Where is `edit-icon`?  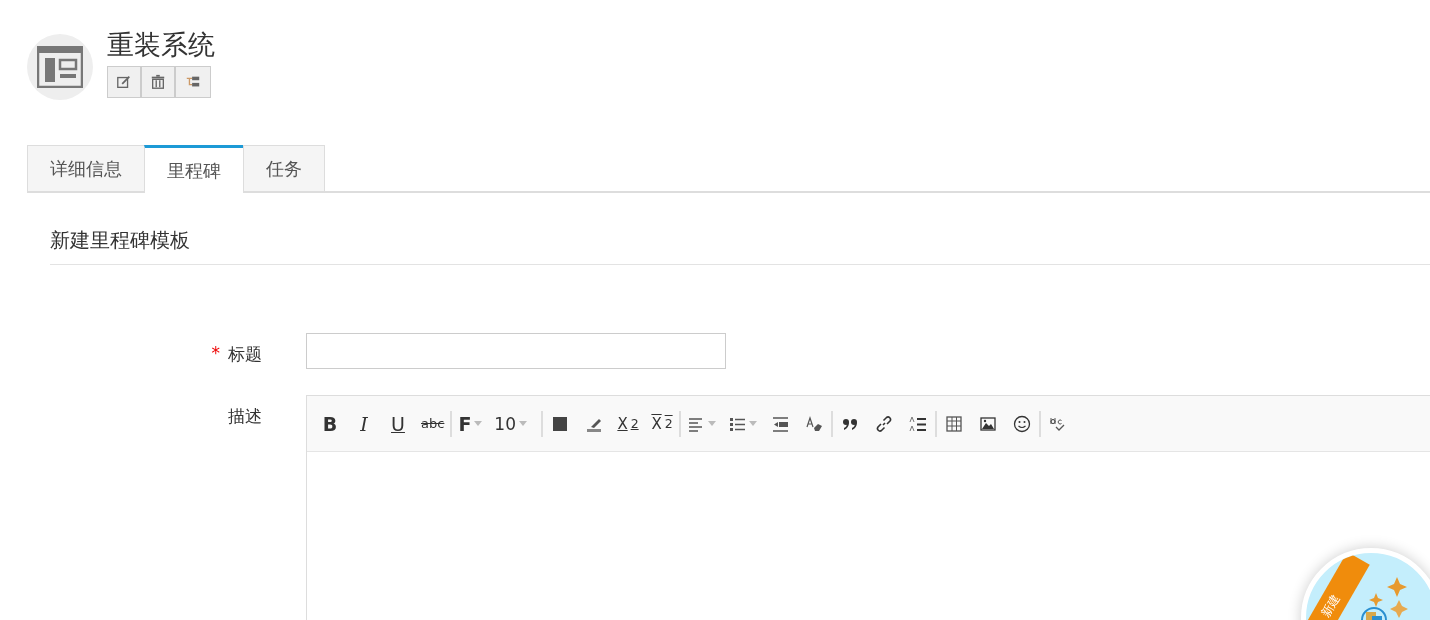
edit-icon is located at coordinates (124, 82).